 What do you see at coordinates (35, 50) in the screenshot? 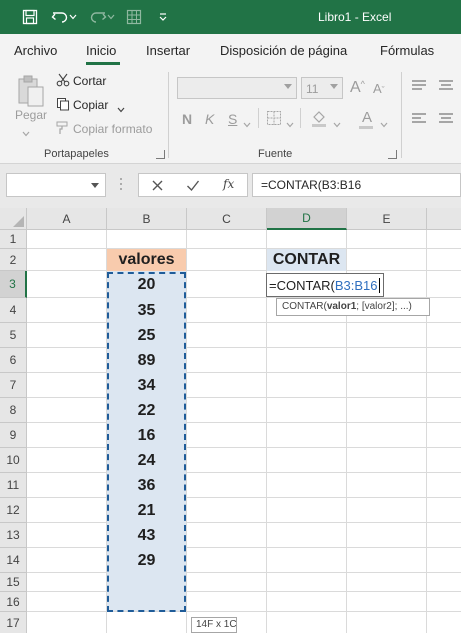
I see `tab-archivo: Archivo` at bounding box center [35, 50].